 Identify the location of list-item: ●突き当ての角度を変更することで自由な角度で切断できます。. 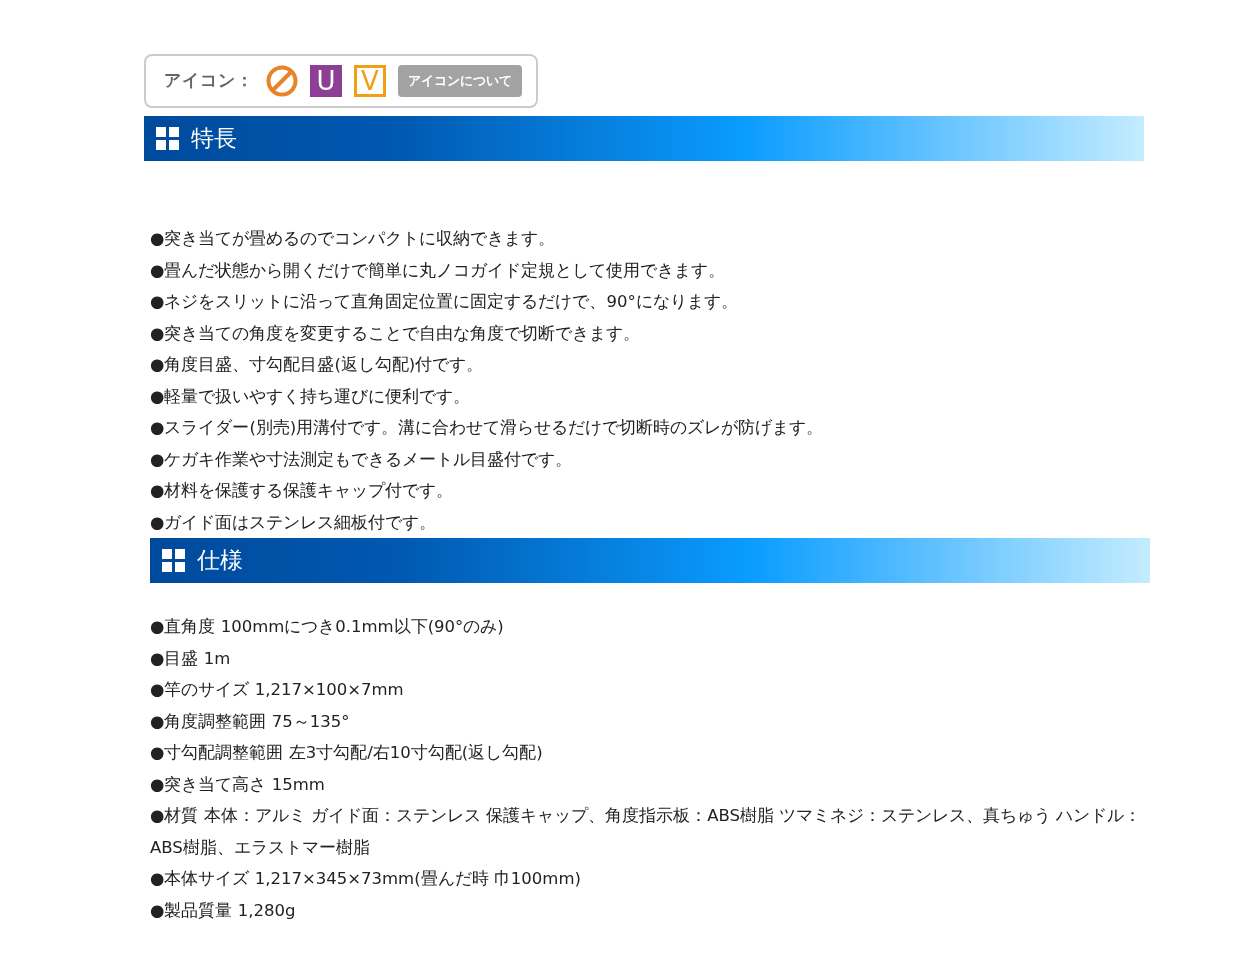
(396, 333).